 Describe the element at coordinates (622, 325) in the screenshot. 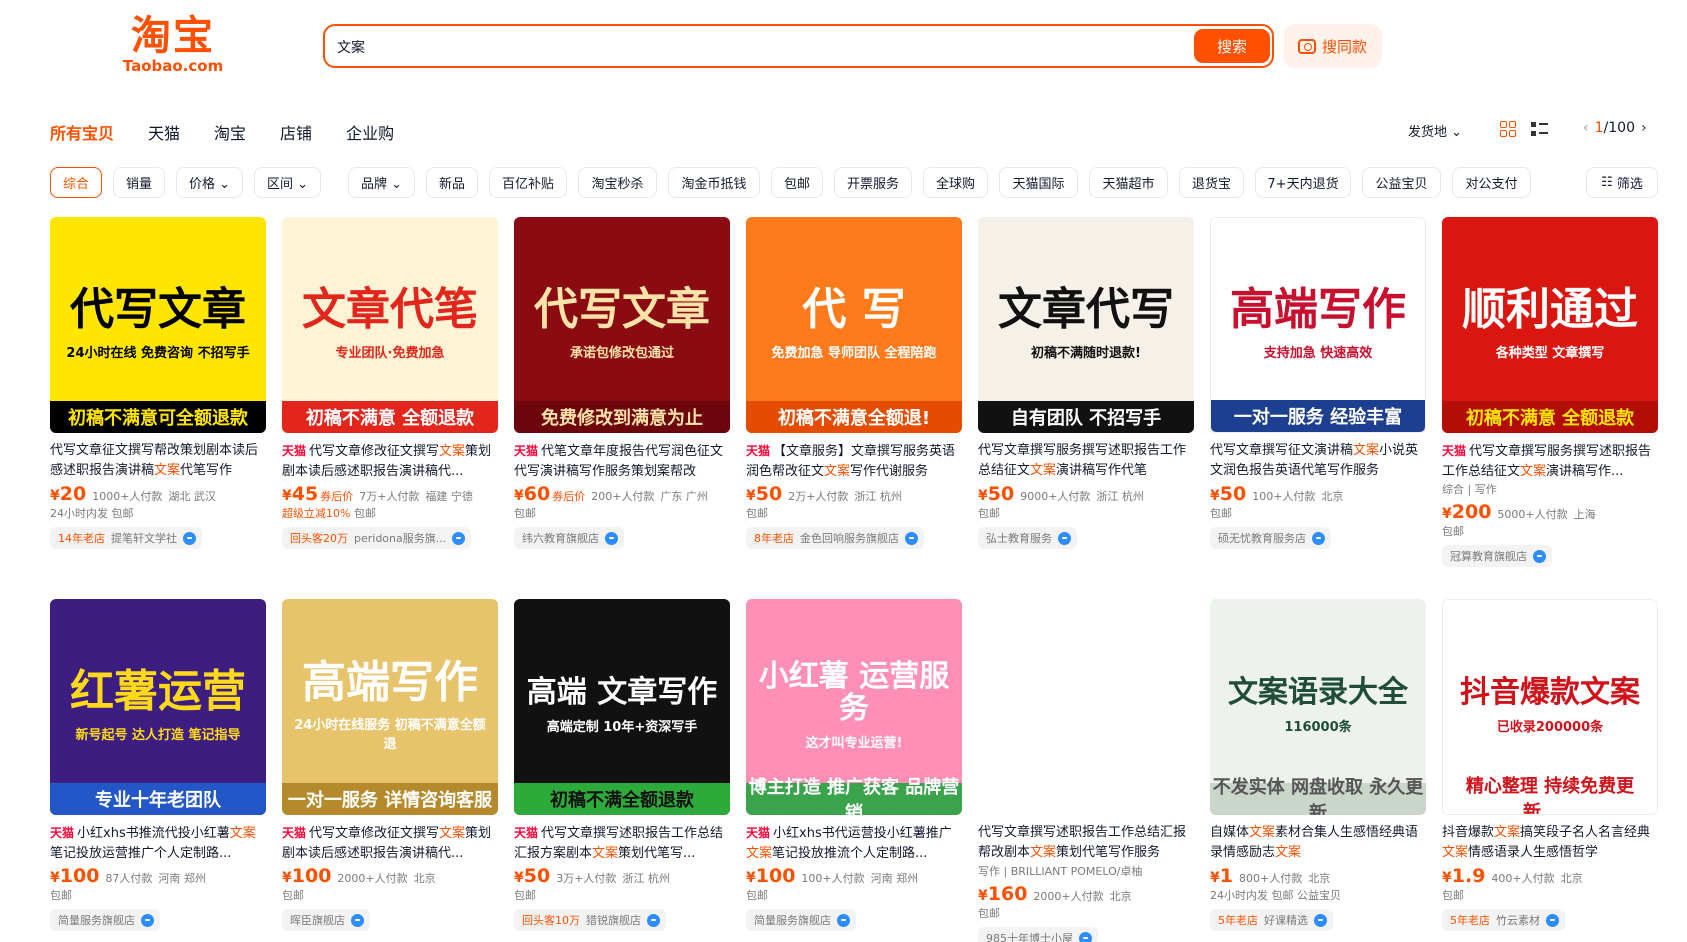

I see `product-image: 代写文章 承诺包修改包通过 免费修改到满意为止` at that location.